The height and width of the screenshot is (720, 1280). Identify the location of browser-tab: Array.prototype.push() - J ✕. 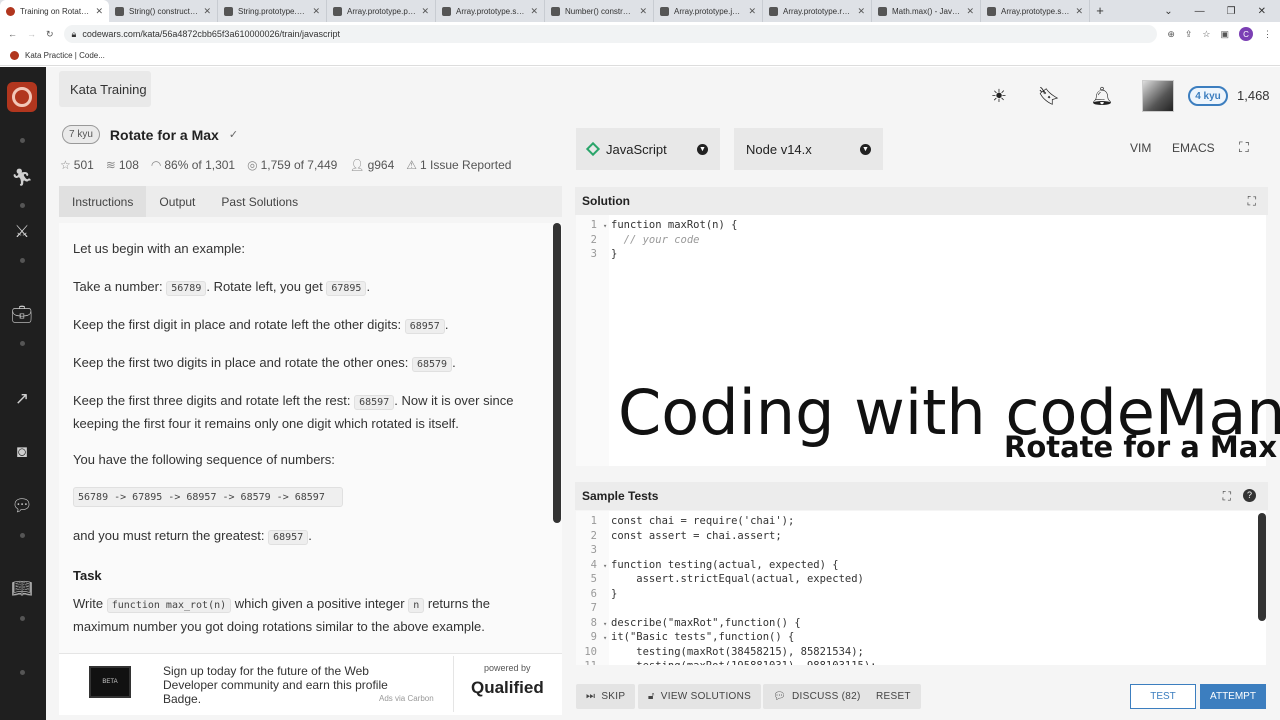
(381, 11).